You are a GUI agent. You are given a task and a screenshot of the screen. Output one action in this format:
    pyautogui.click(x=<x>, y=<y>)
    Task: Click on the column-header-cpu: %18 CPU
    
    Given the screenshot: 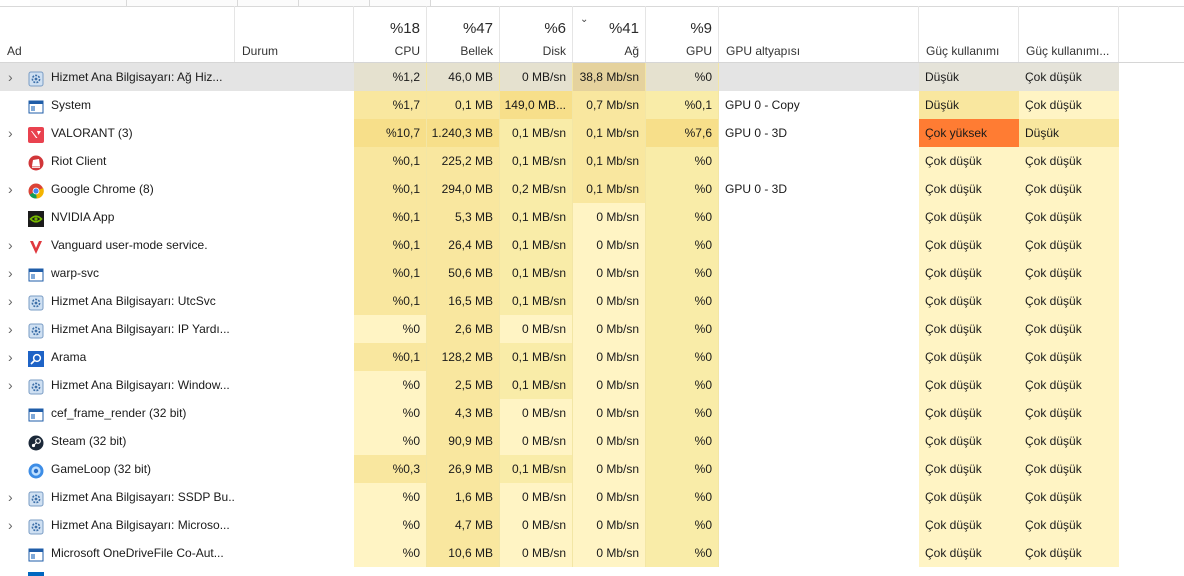 What is the action you would take?
    pyautogui.click(x=390, y=34)
    